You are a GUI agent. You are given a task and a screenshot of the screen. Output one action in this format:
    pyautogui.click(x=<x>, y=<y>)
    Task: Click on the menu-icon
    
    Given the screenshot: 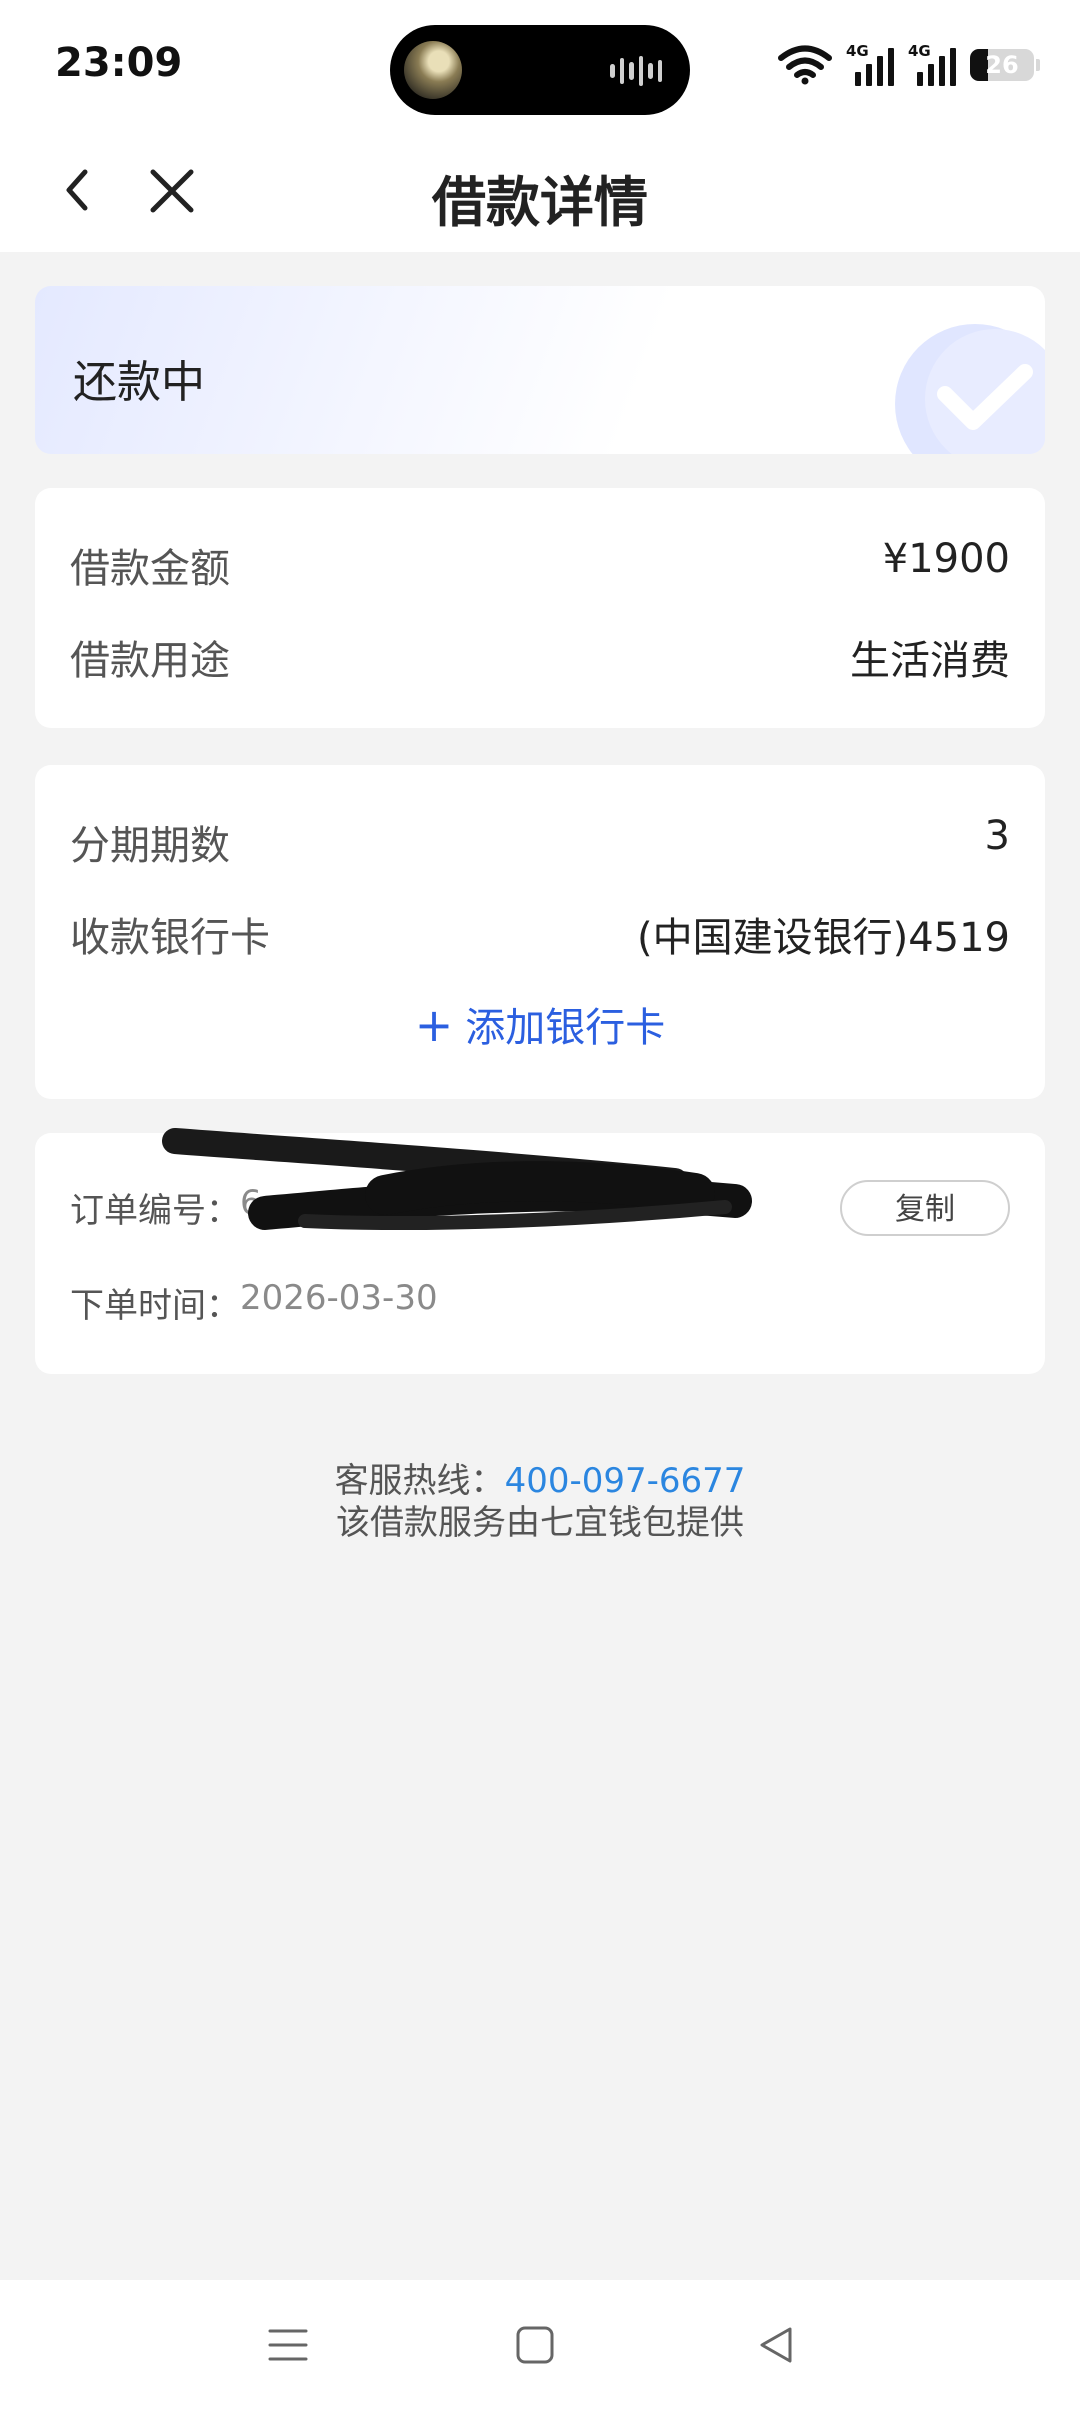 What is the action you would take?
    pyautogui.click(x=288, y=2345)
    